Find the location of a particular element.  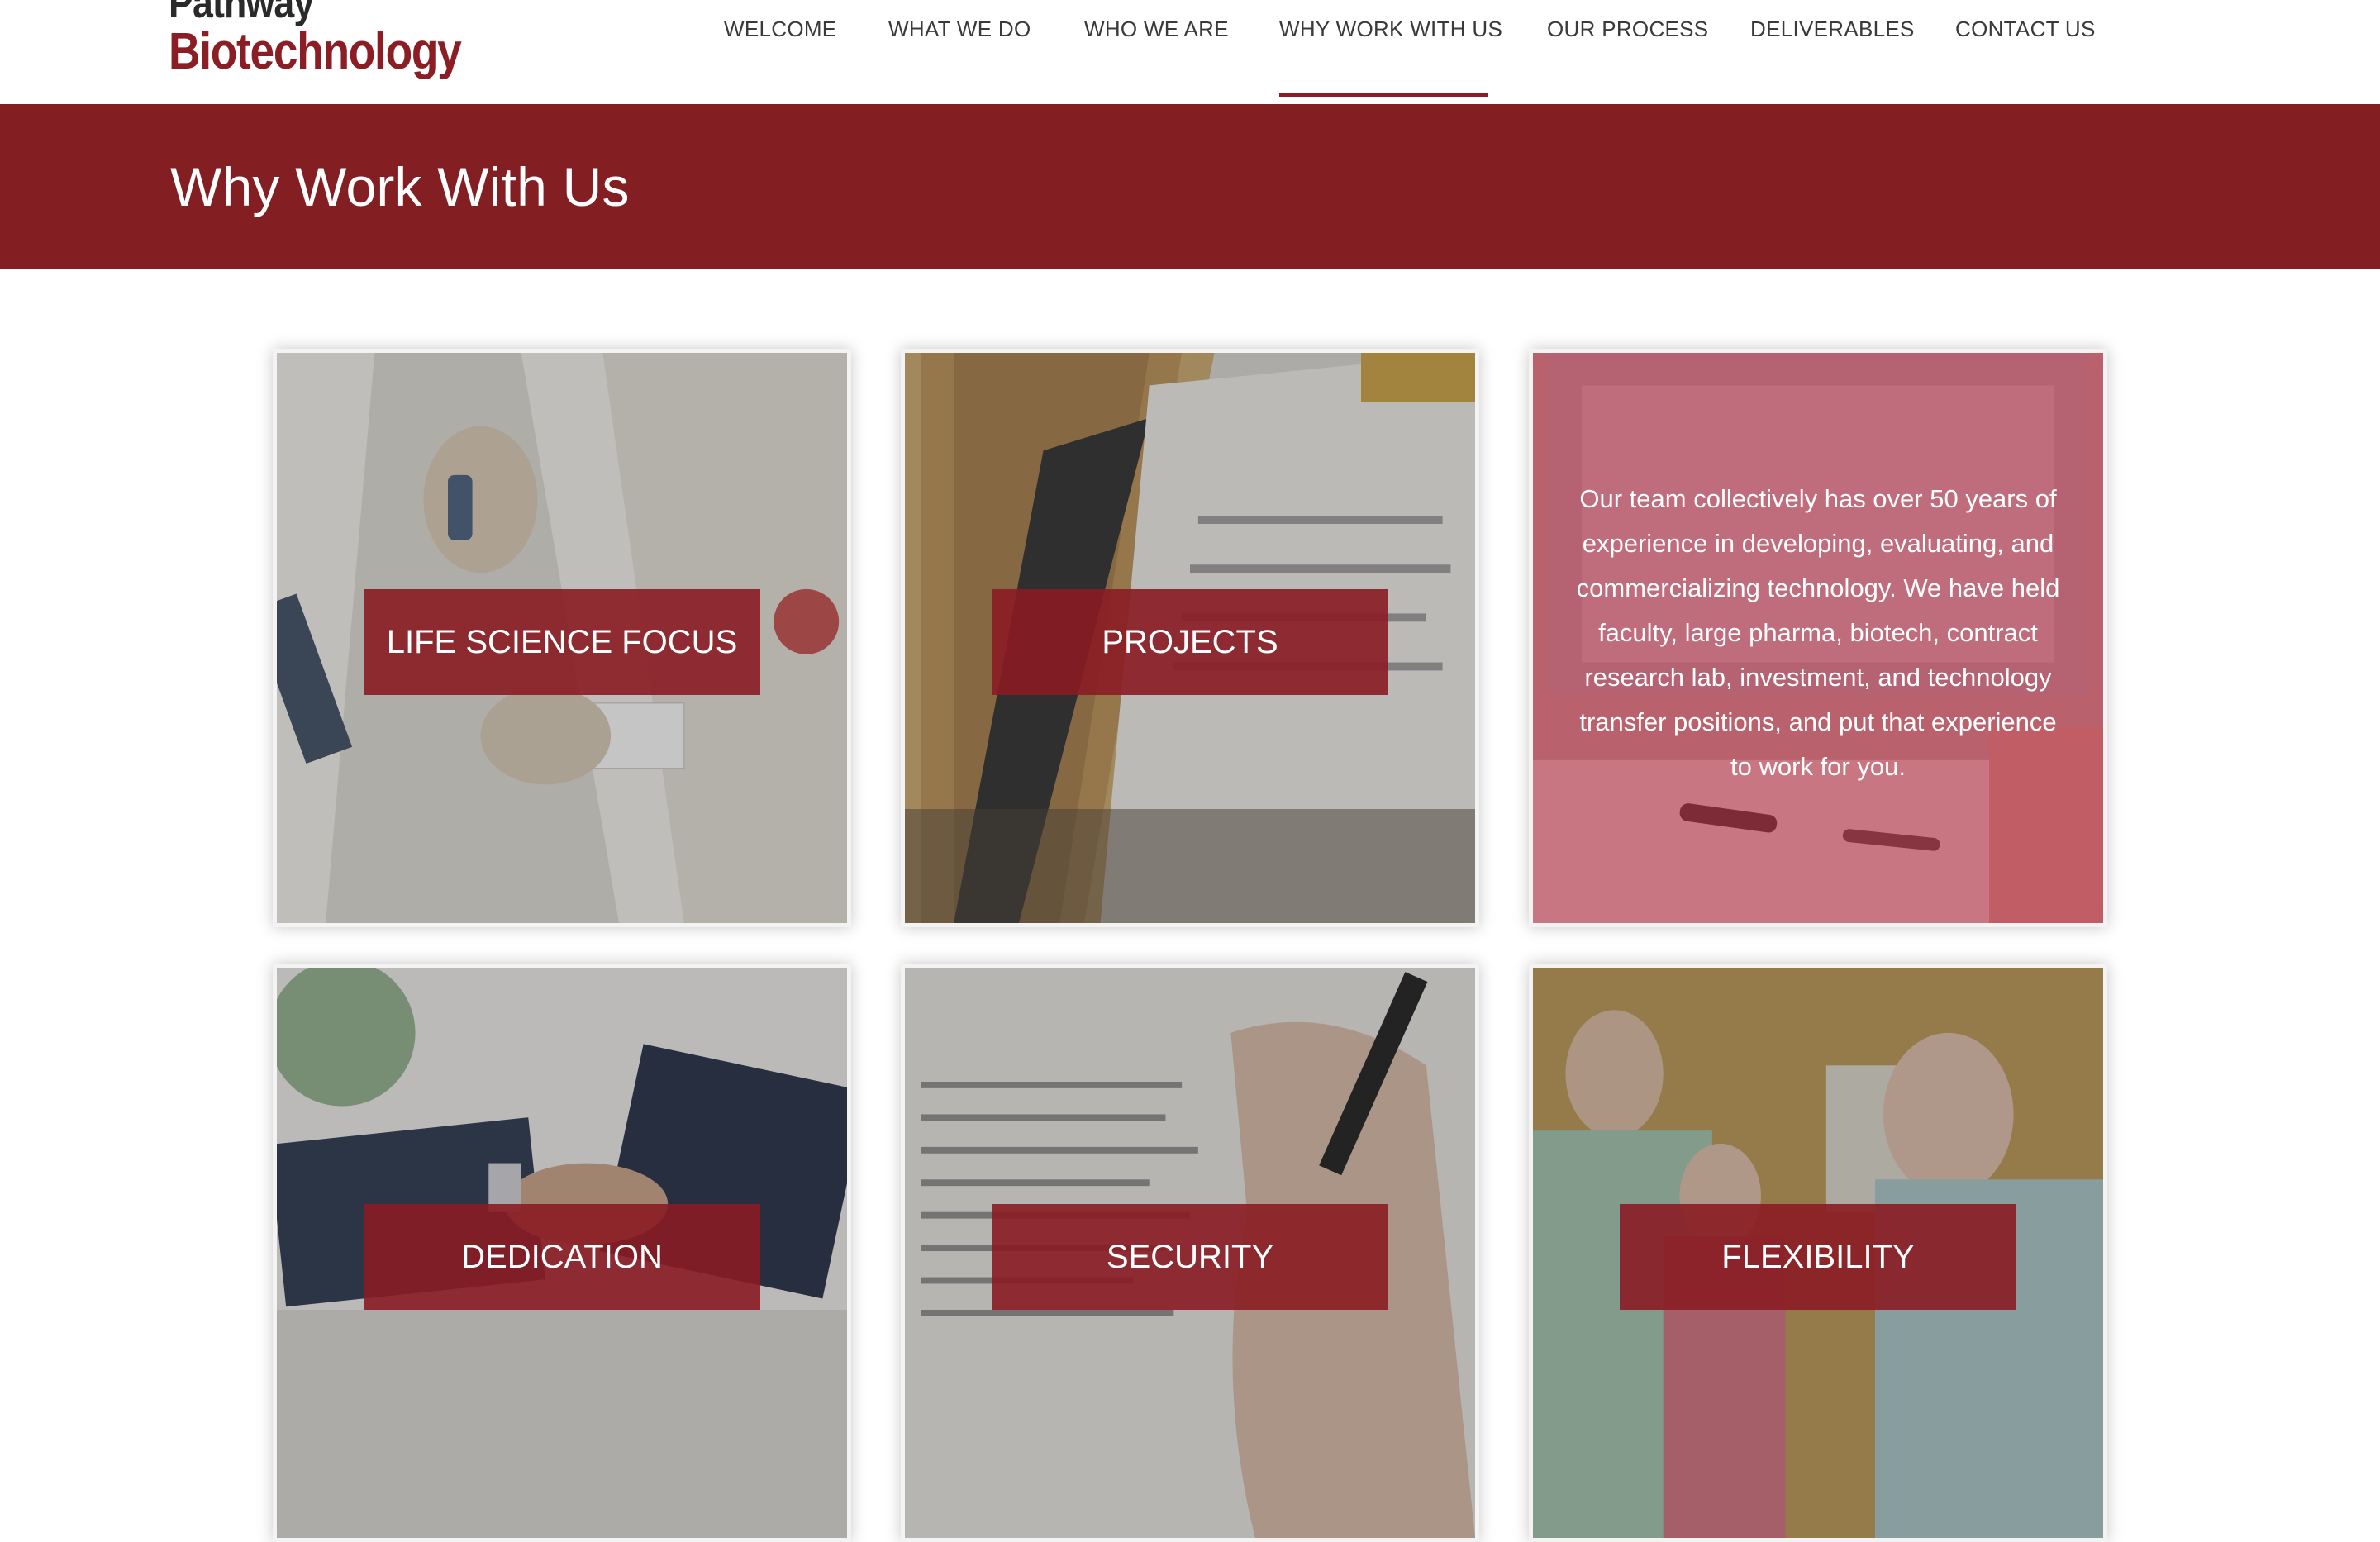

card-projects: PROJECTS is located at coordinates (1190, 638).